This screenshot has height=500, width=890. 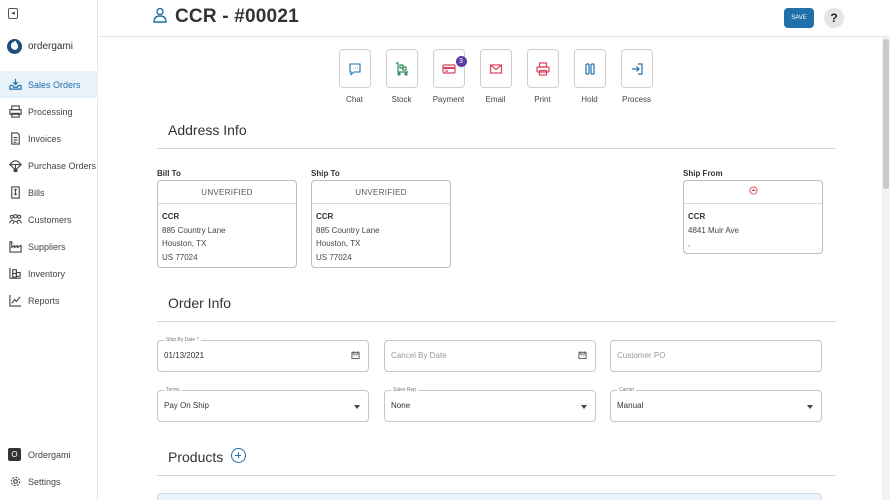 I want to click on sales-rep-value: None, so click(x=401, y=405).